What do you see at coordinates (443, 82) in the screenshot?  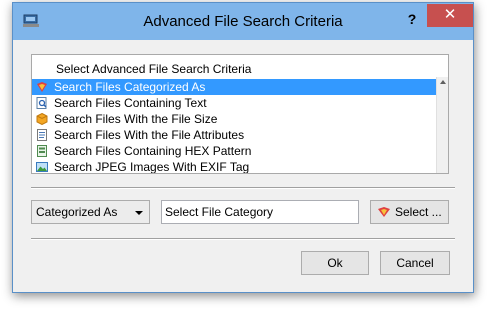 I see `scroll-up-arrow-icon` at bounding box center [443, 82].